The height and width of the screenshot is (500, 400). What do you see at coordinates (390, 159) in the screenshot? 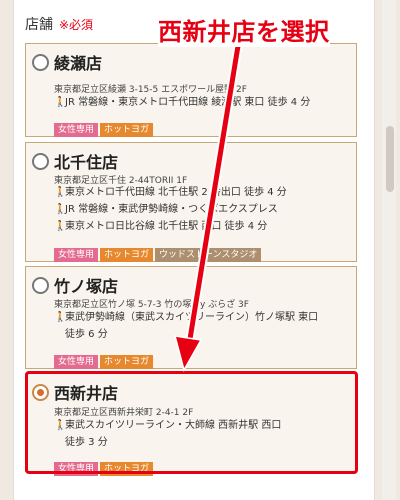
I see `scrollbar-thumb` at bounding box center [390, 159].